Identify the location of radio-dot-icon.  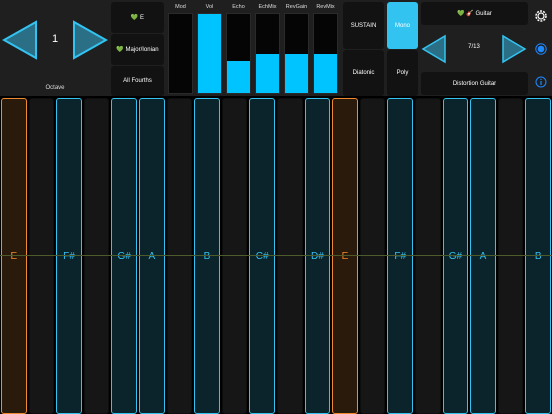
(541, 49).